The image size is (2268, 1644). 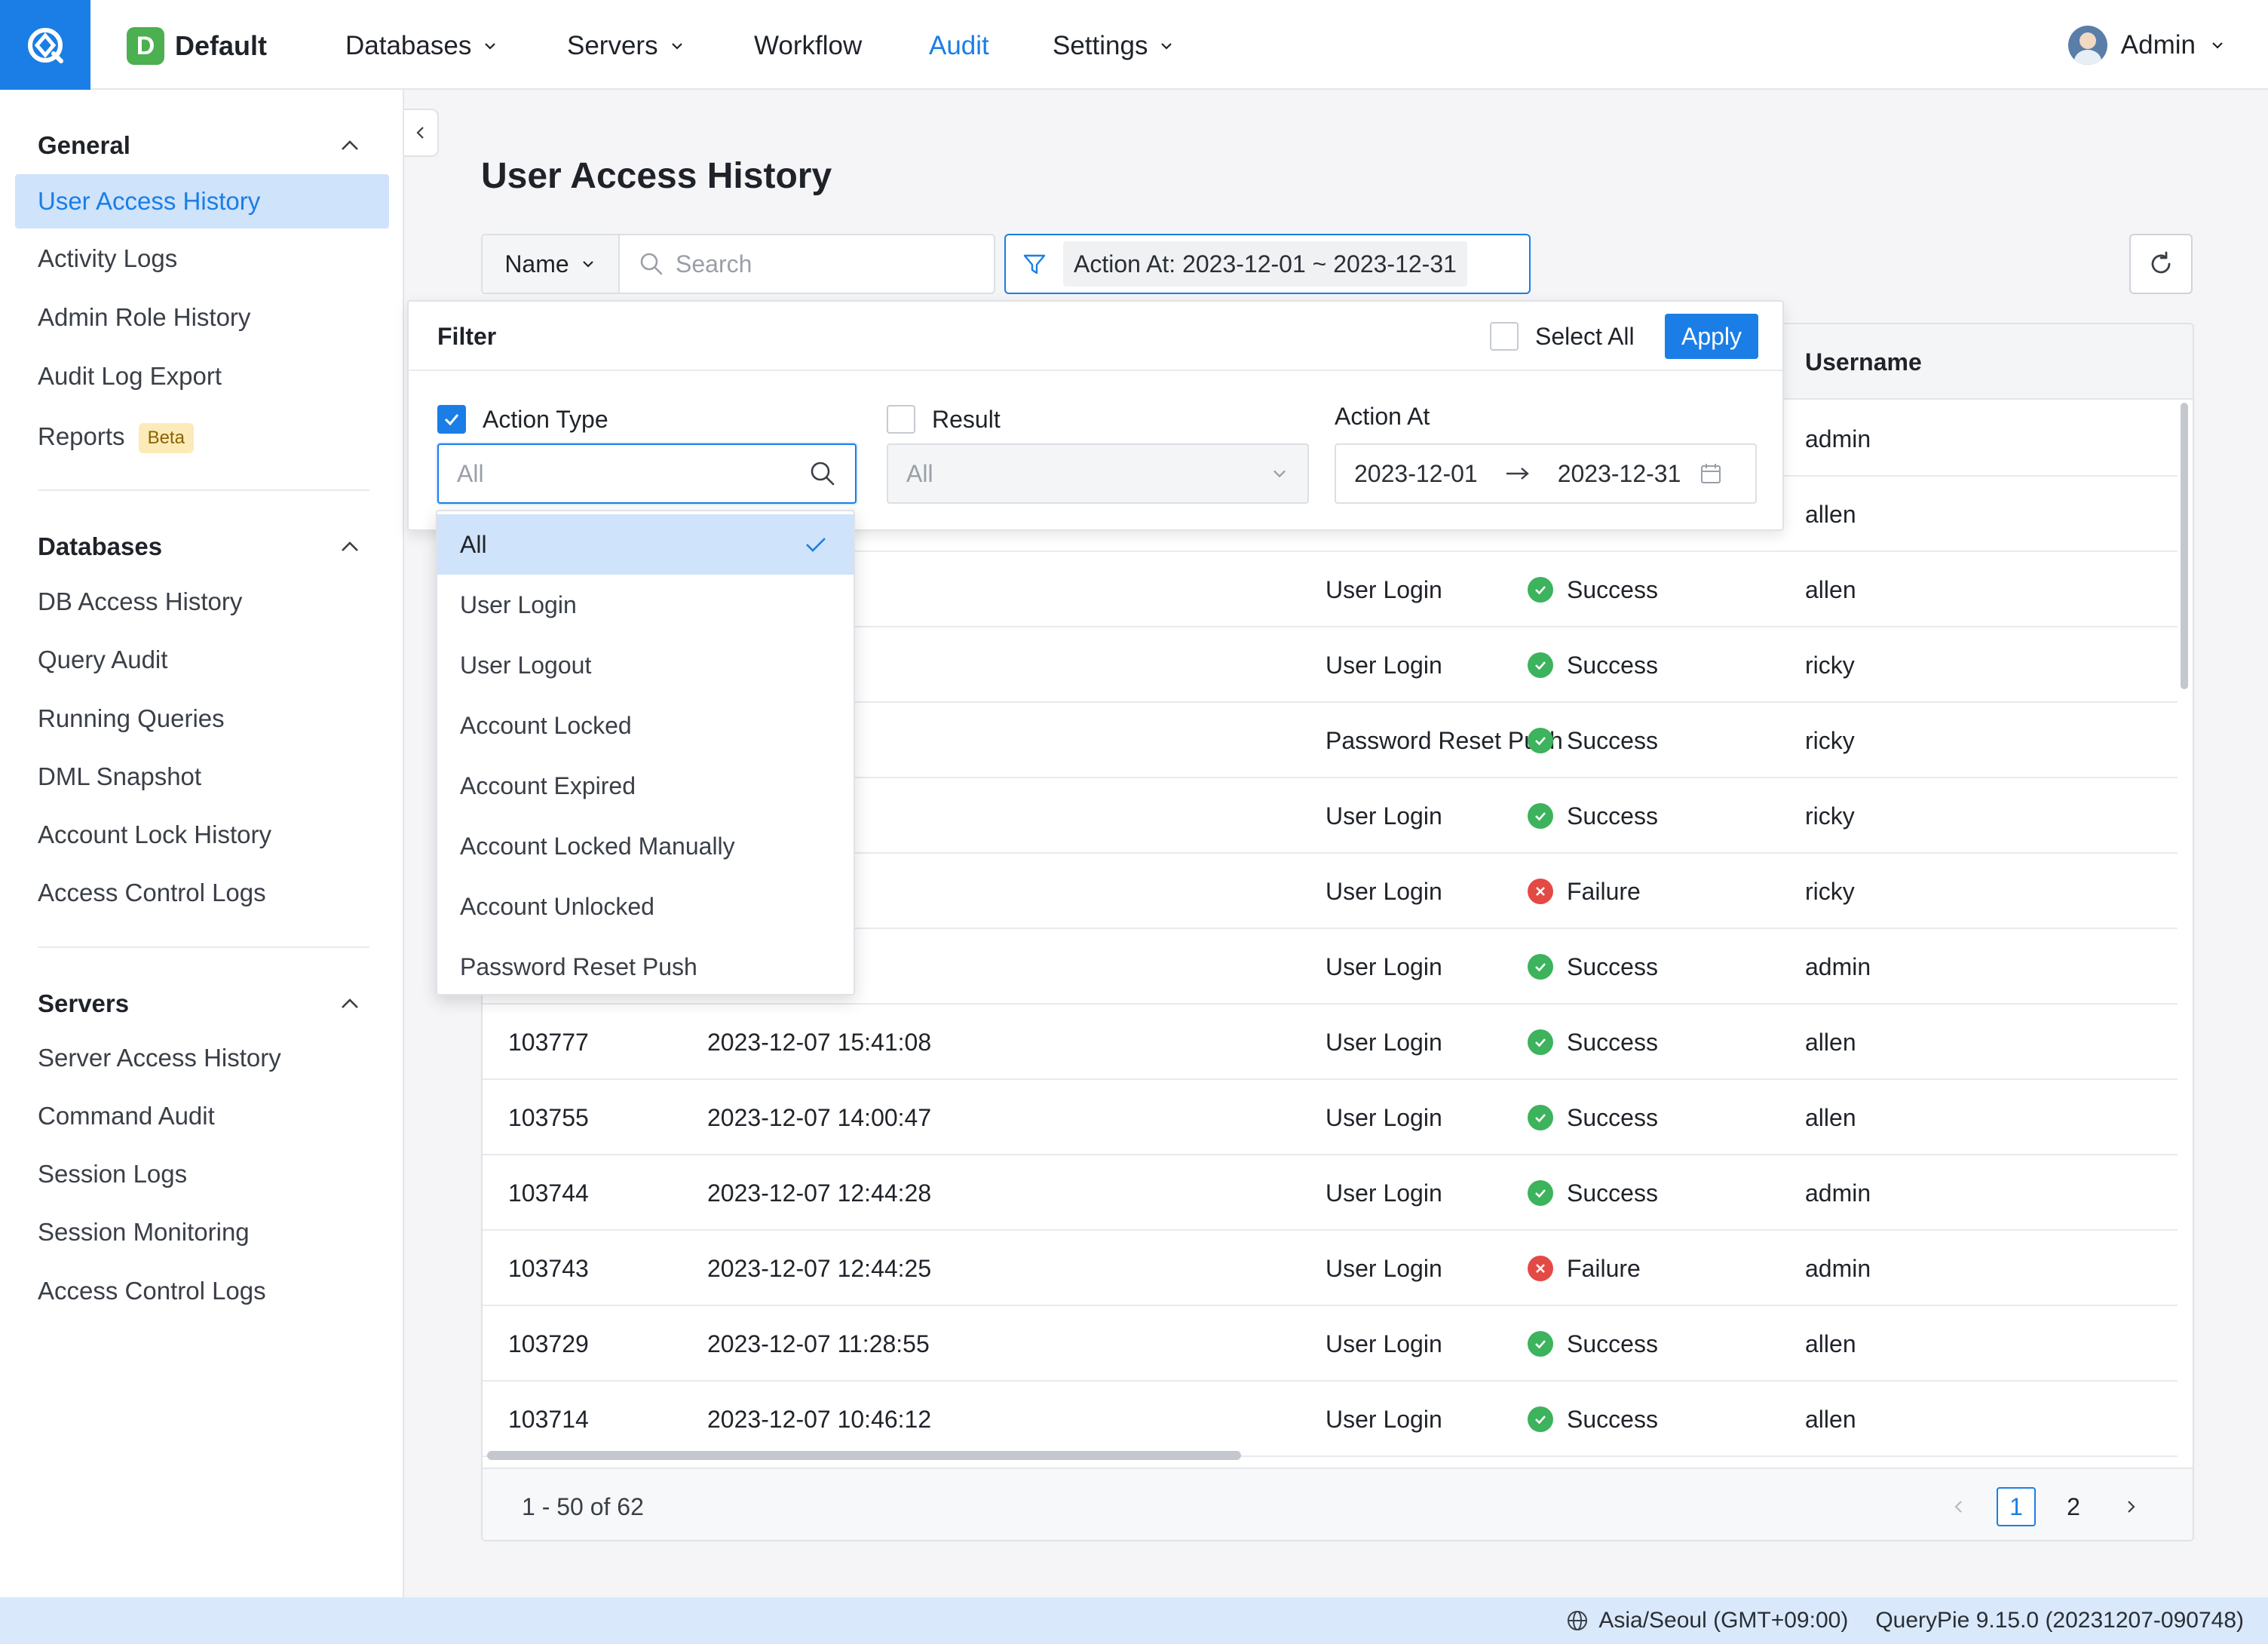 I want to click on cell-action-at: 2023-12-07 15:41:08, so click(x=819, y=1042).